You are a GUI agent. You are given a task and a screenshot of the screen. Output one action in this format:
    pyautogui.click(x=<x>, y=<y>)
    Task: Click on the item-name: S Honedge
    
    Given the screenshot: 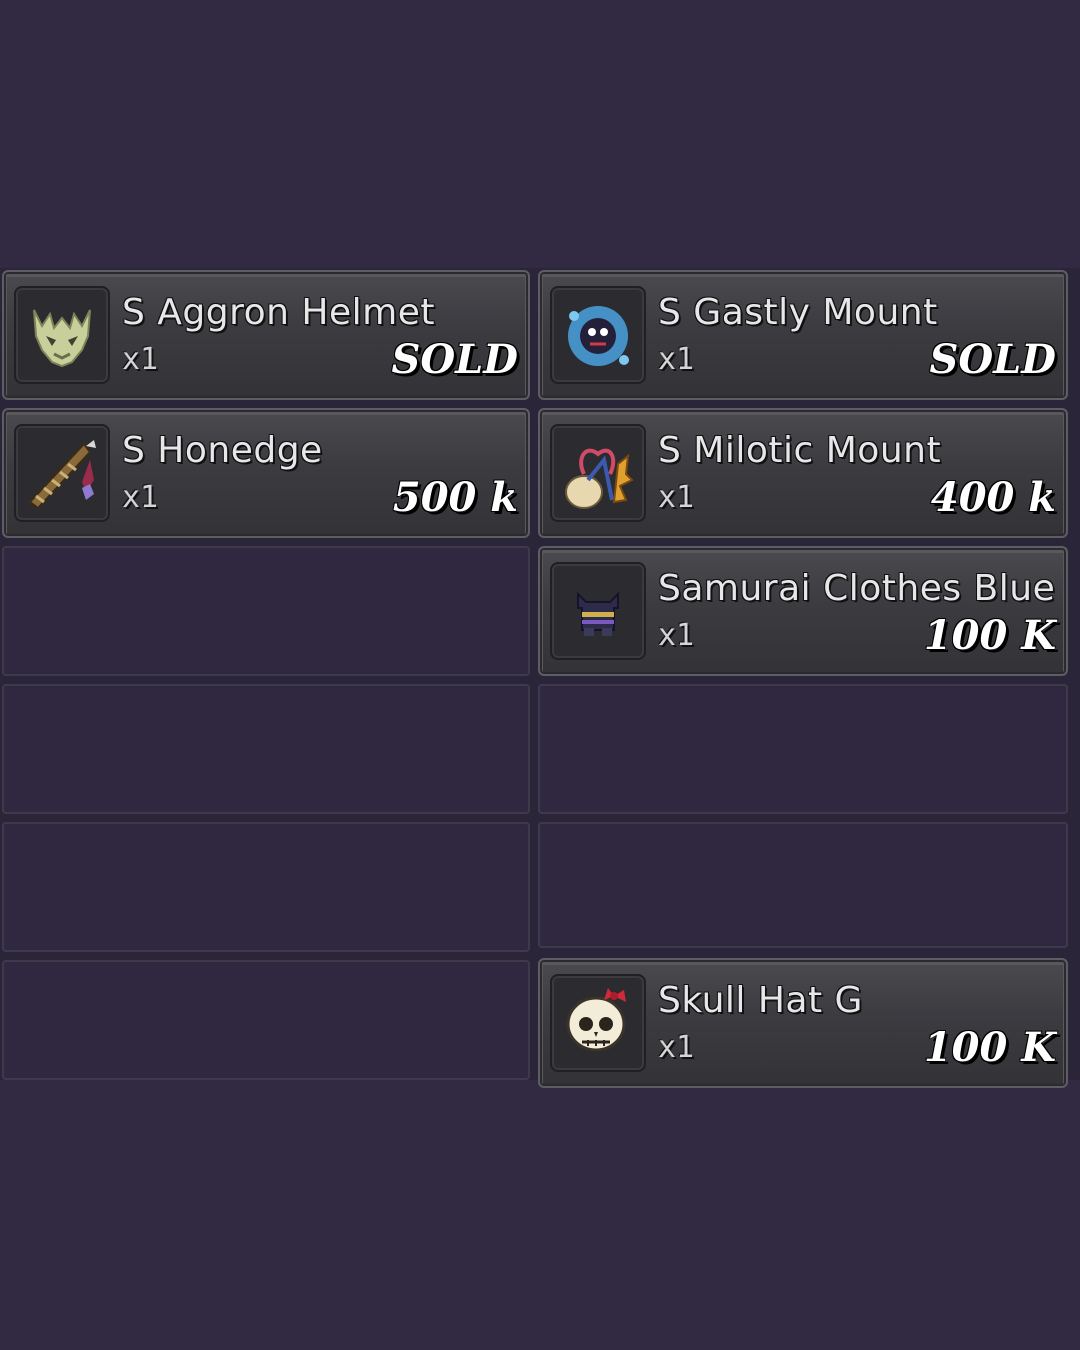 What is the action you would take?
    pyautogui.click(x=222, y=450)
    